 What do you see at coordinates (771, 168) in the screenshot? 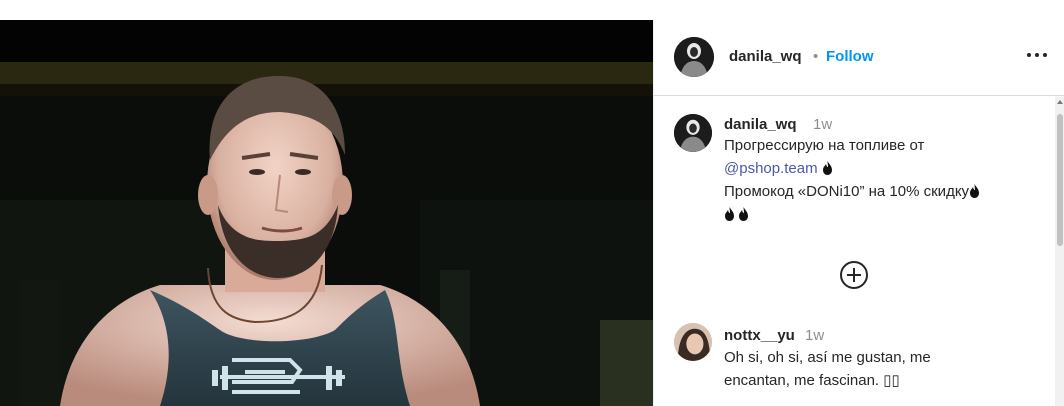
I see `mention-link: @pshop.team` at bounding box center [771, 168].